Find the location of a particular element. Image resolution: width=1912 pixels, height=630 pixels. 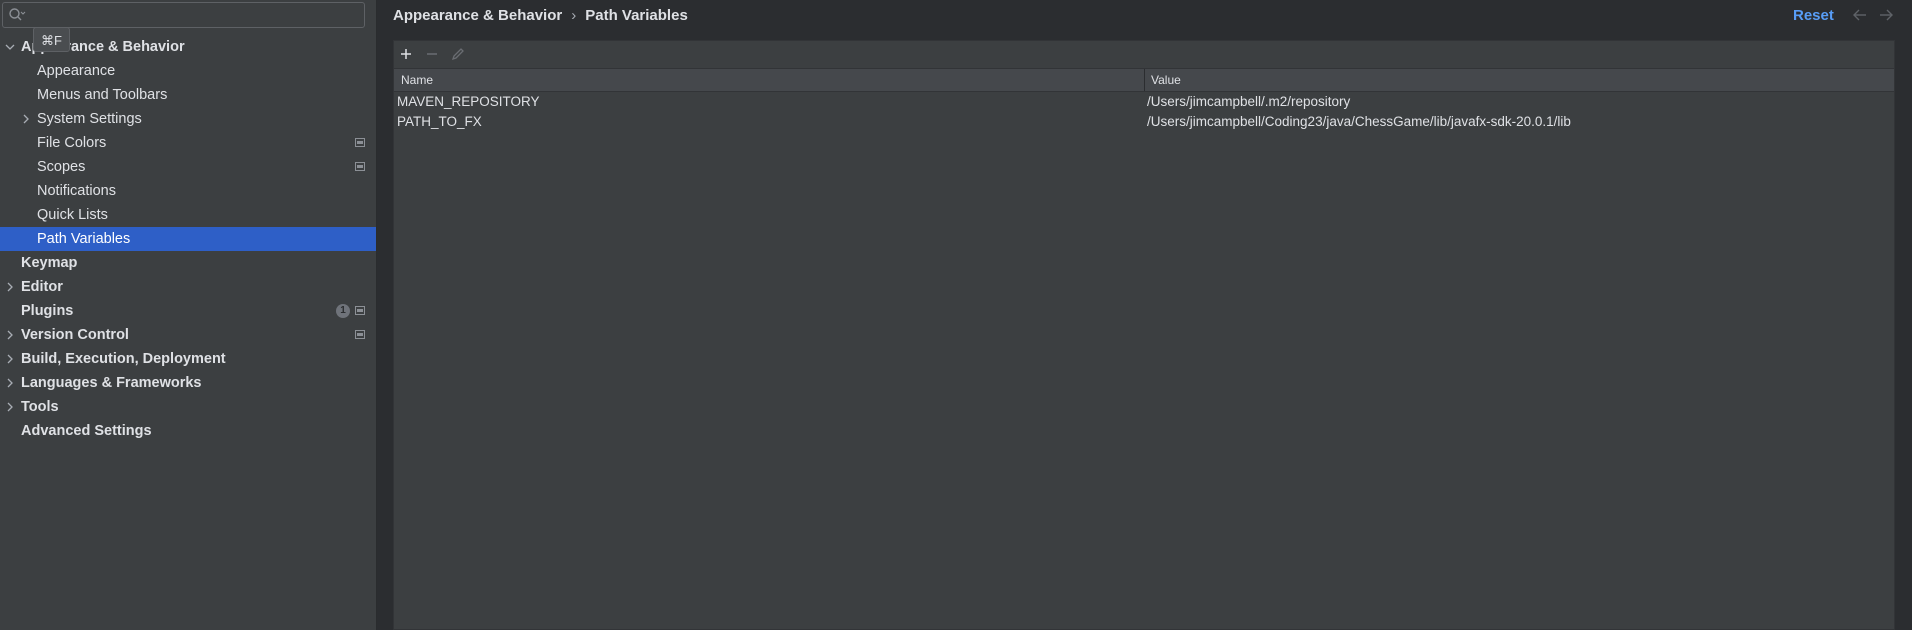

sidebar-item-editor: Editor is located at coordinates (188, 287).